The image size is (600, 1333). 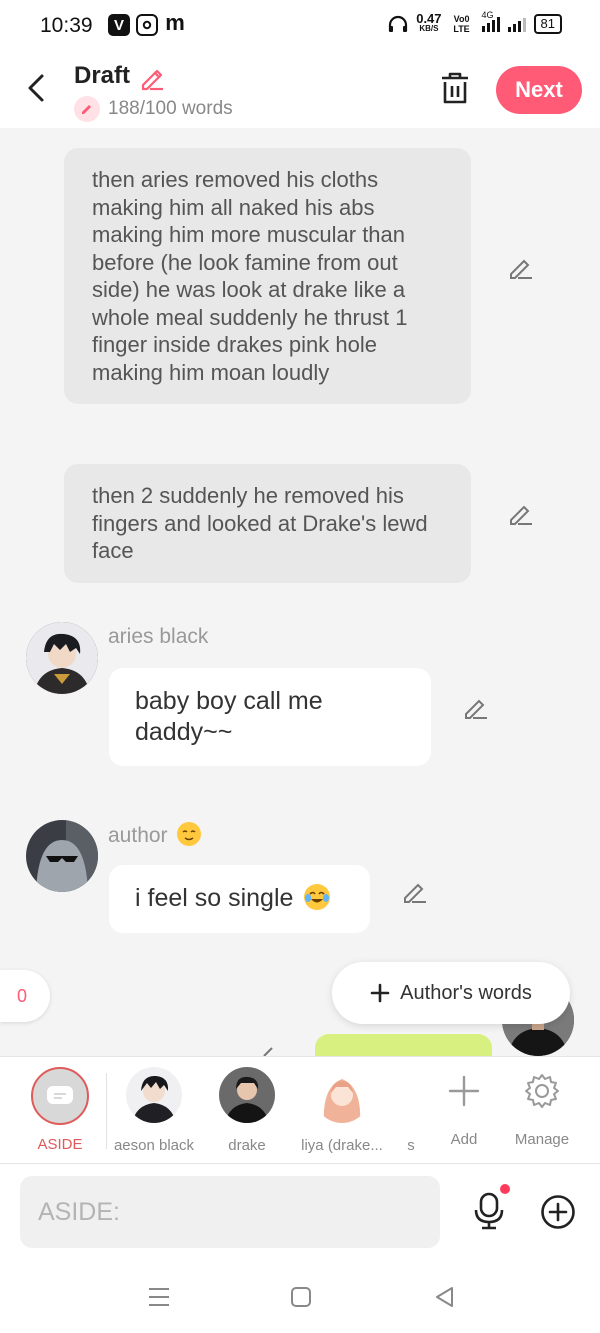 What do you see at coordinates (269, 1050) in the screenshot?
I see `edit-icon-partial` at bounding box center [269, 1050].